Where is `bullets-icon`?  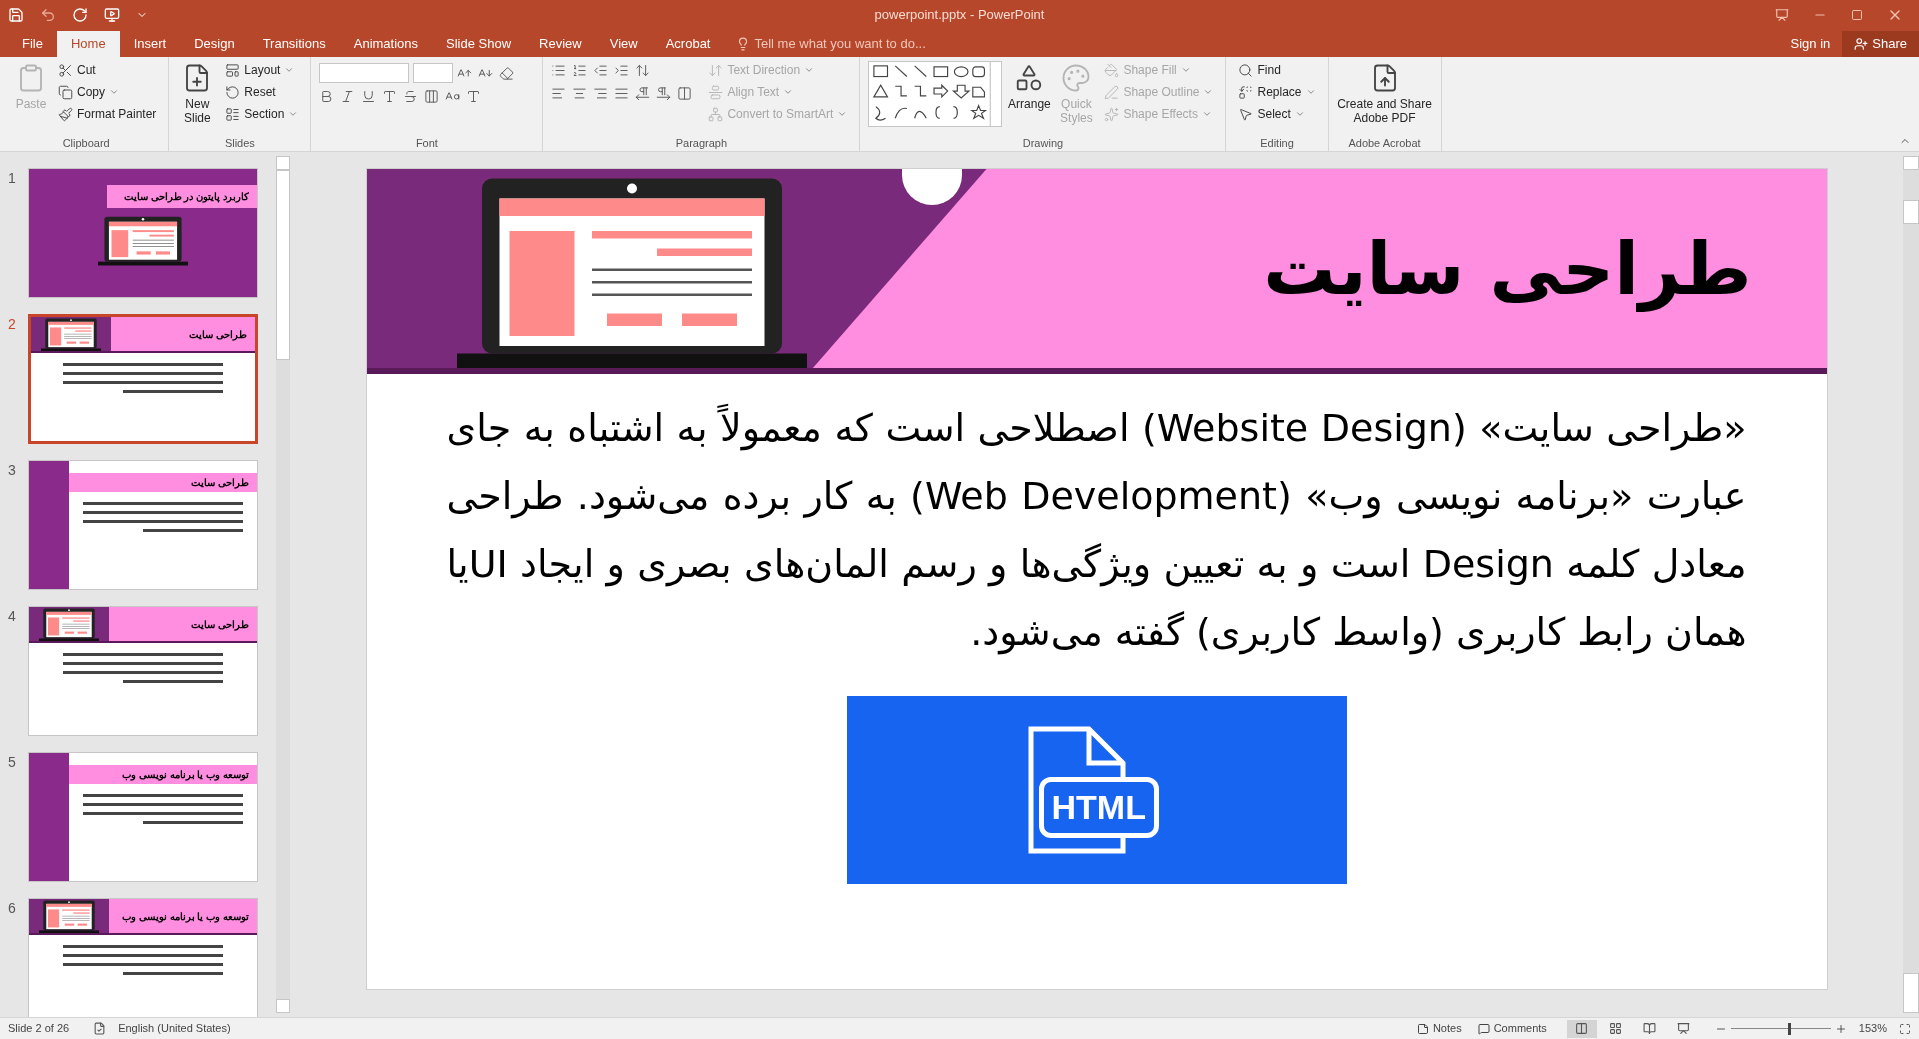 bullets-icon is located at coordinates (559, 70).